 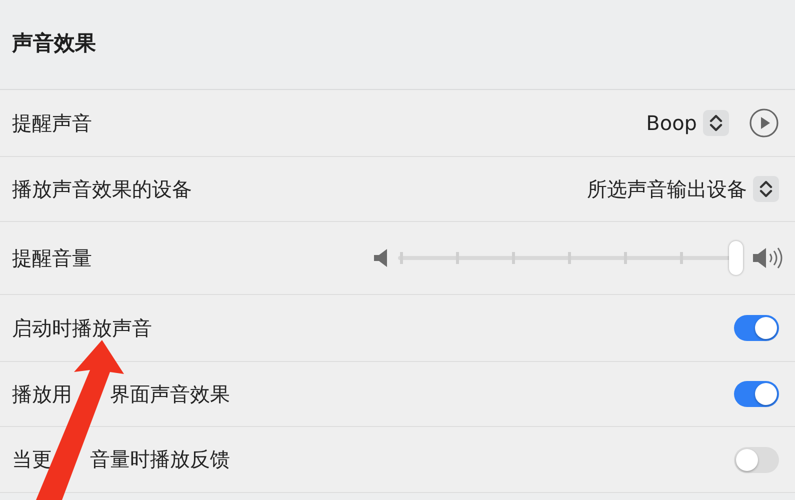 What do you see at coordinates (54, 43) in the screenshot?
I see `section-title: 声音效果` at bounding box center [54, 43].